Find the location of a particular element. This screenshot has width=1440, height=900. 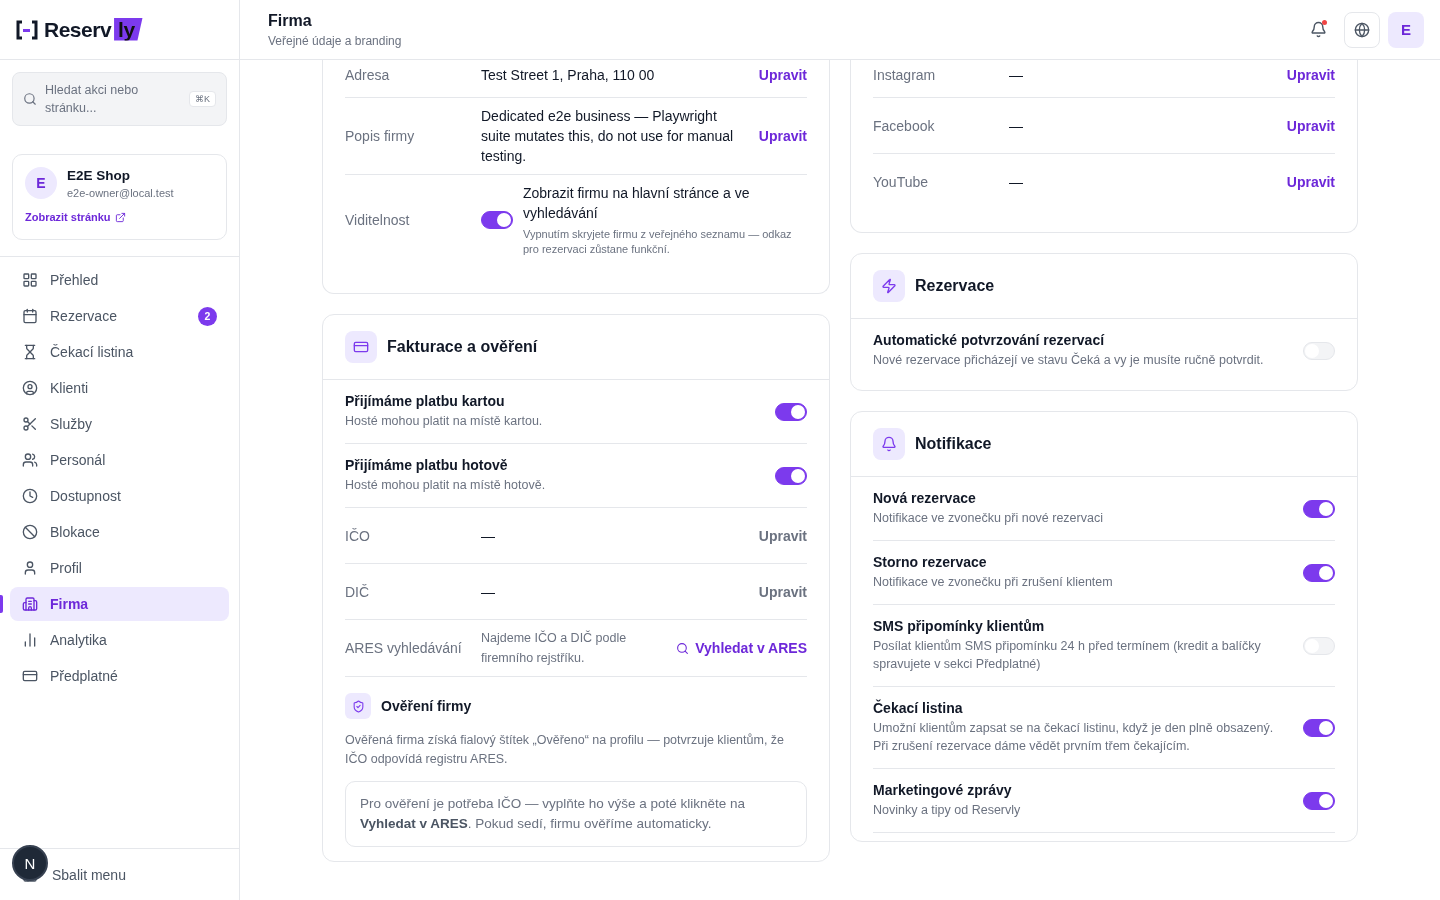

field-label: Facebook is located at coordinates (904, 125).